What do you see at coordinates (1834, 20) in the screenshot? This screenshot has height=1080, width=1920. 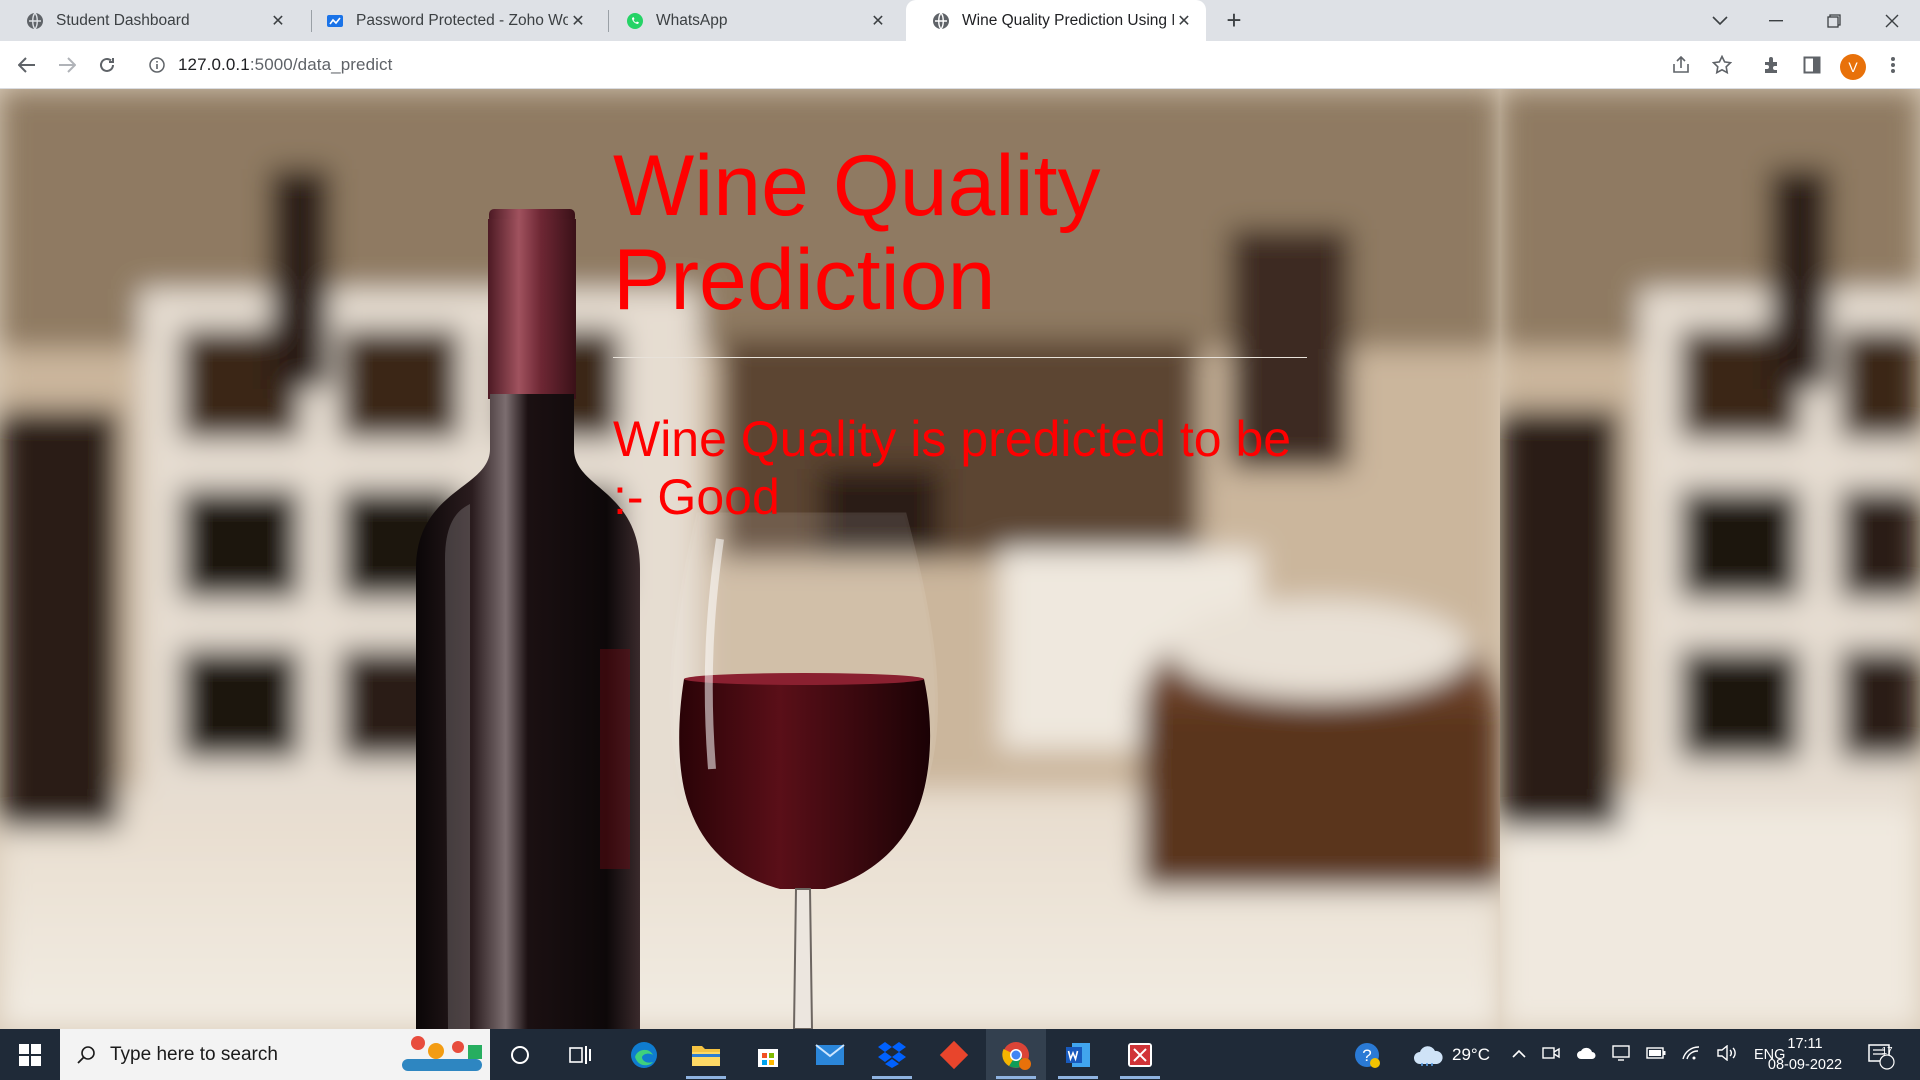 I see `restore-button` at bounding box center [1834, 20].